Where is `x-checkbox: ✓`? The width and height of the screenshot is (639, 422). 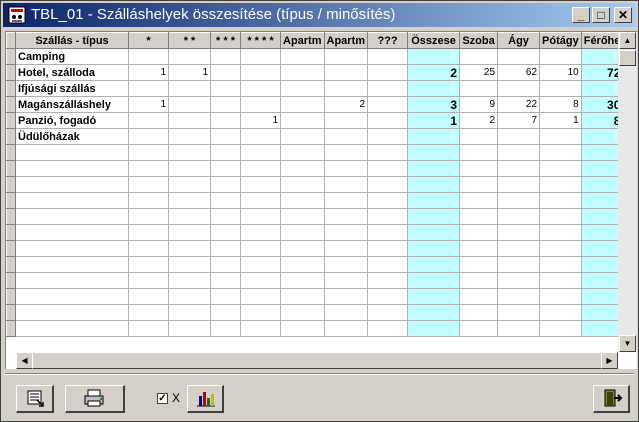 x-checkbox: ✓ is located at coordinates (162, 398).